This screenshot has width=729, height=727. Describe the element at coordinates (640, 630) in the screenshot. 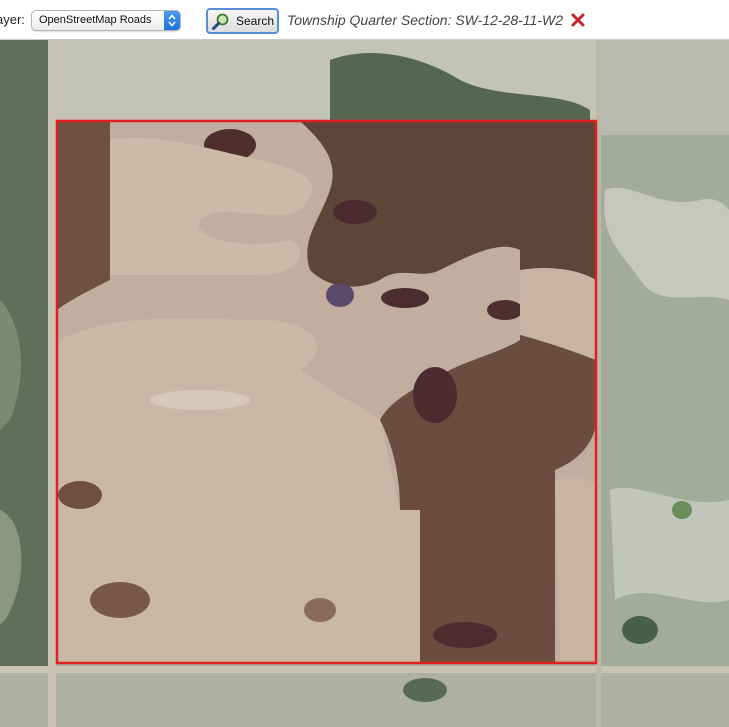

I see `pond-right` at that location.